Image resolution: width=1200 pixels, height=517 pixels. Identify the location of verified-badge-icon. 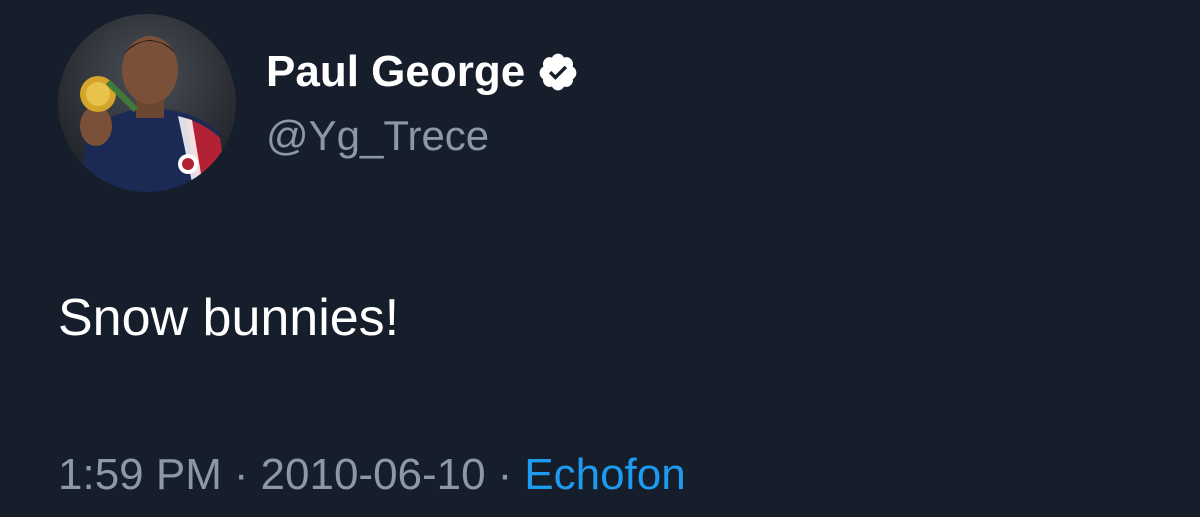
(558, 72).